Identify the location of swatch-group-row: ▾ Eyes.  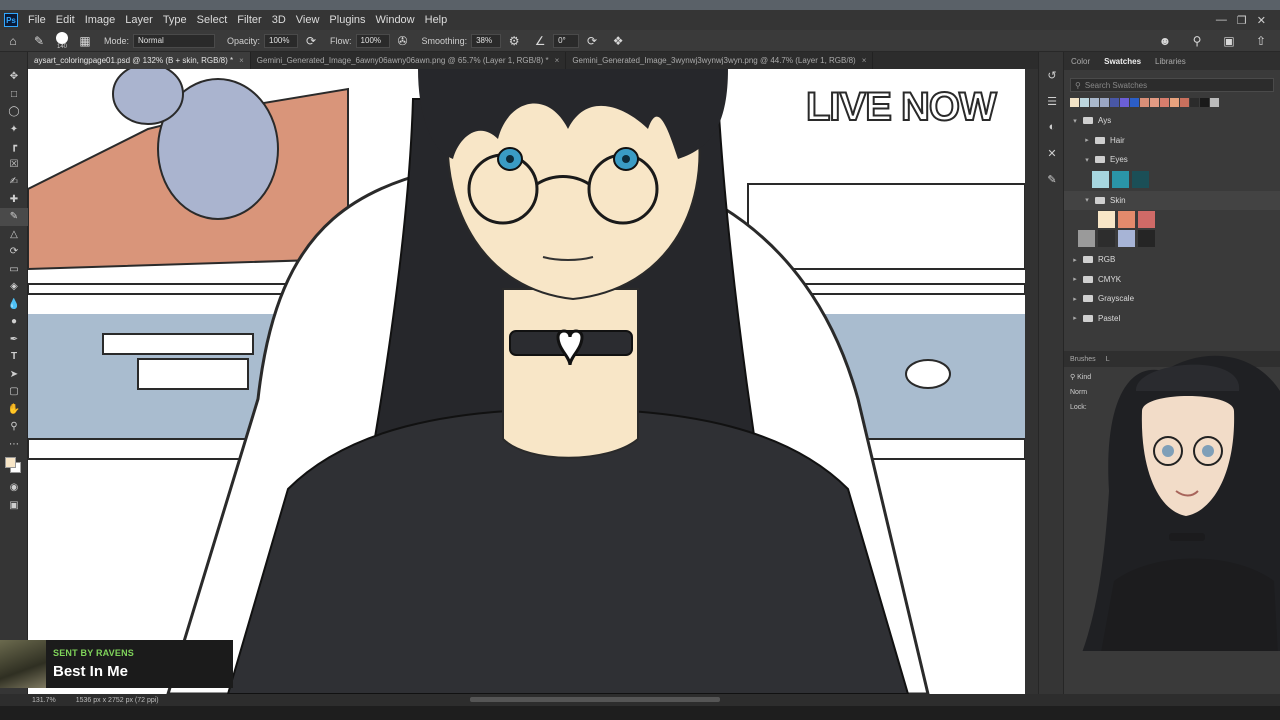
(1172, 160).